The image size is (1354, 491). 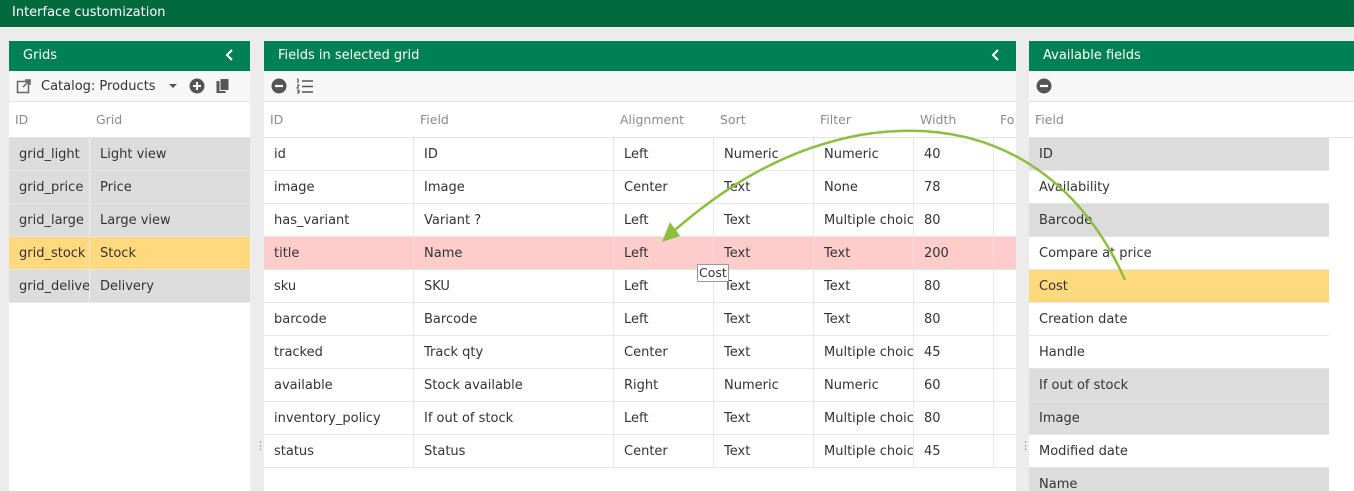 What do you see at coordinates (514, 253) in the screenshot?
I see `cell-field: Name` at bounding box center [514, 253].